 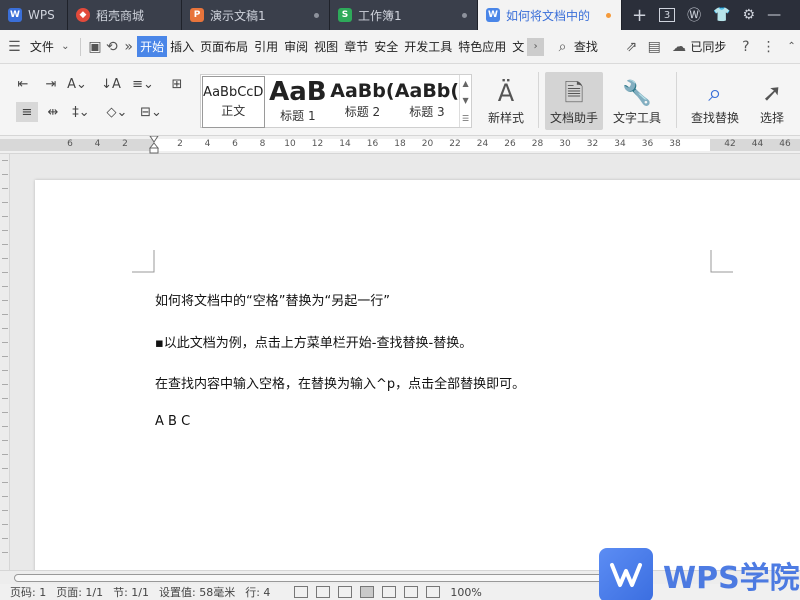 I want to click on profile-icon: ⚙, so click(x=749, y=15).